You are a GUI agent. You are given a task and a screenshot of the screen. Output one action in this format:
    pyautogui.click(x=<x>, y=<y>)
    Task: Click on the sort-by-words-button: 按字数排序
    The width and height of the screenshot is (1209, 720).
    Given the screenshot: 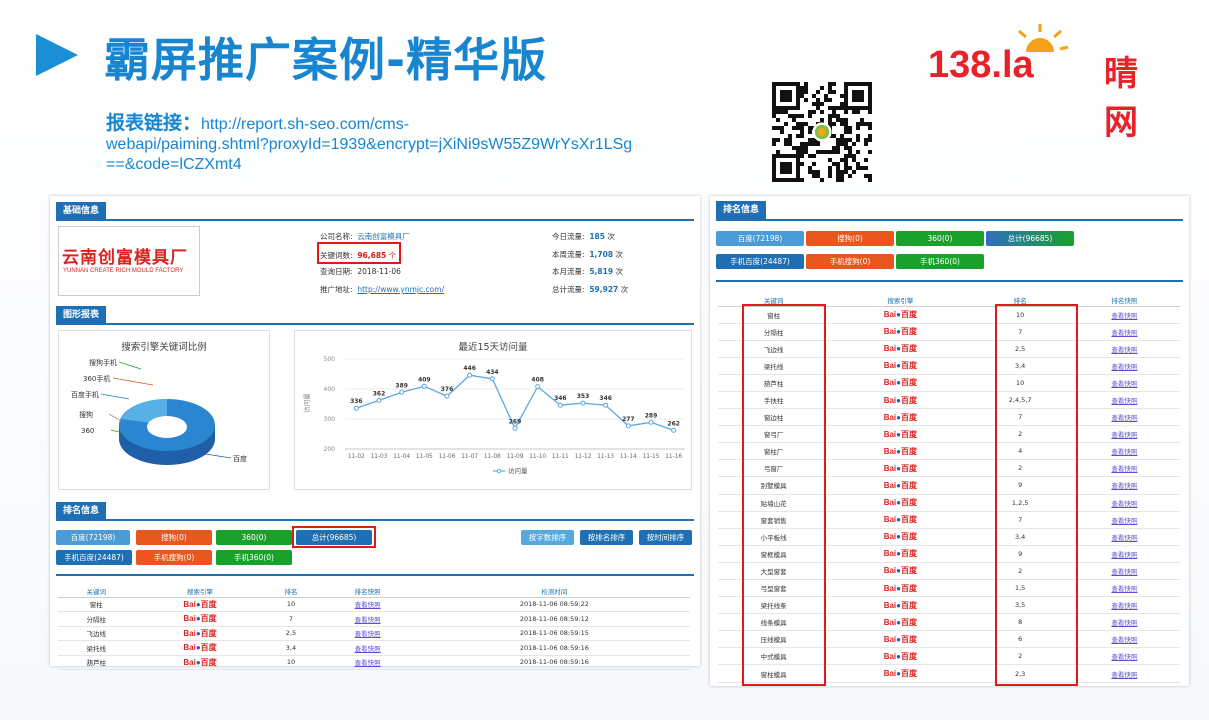 What is the action you would take?
    pyautogui.click(x=547, y=537)
    